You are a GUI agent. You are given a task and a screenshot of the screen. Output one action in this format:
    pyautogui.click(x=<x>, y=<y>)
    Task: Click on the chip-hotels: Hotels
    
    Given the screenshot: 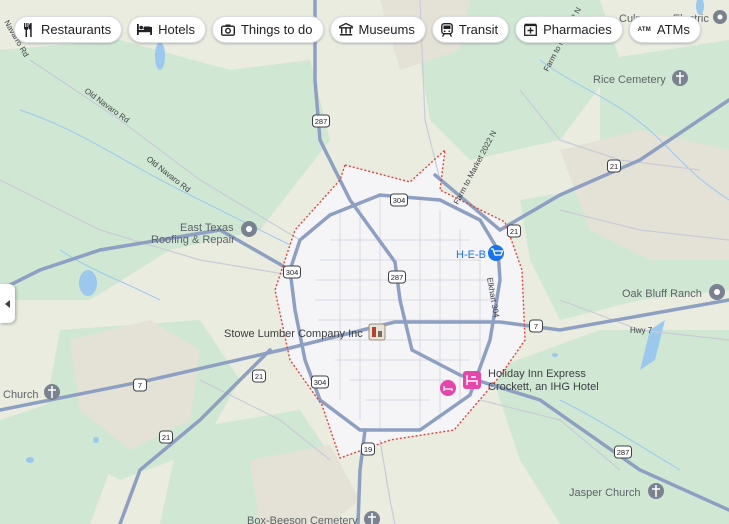 What is the action you would take?
    pyautogui.click(x=167, y=29)
    